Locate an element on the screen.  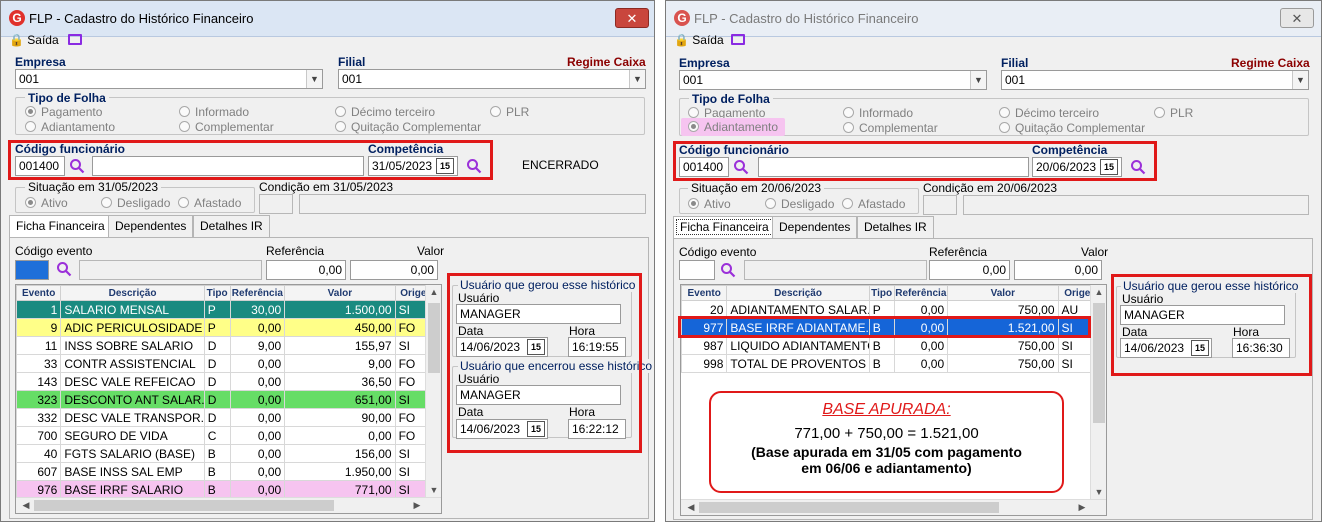
cell-tipo: C is located at coordinates (217, 435).